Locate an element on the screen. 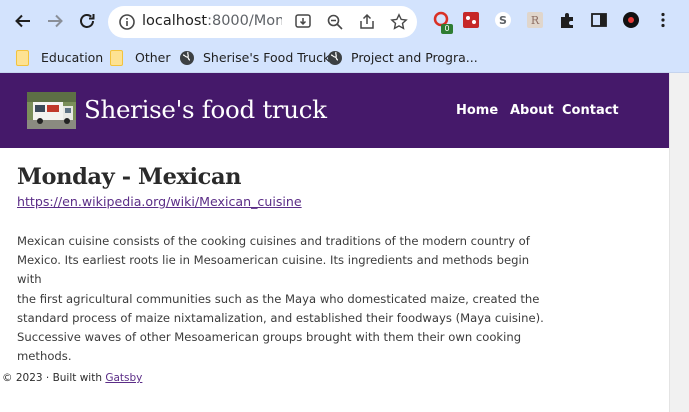  side-panel-icon is located at coordinates (599, 20).